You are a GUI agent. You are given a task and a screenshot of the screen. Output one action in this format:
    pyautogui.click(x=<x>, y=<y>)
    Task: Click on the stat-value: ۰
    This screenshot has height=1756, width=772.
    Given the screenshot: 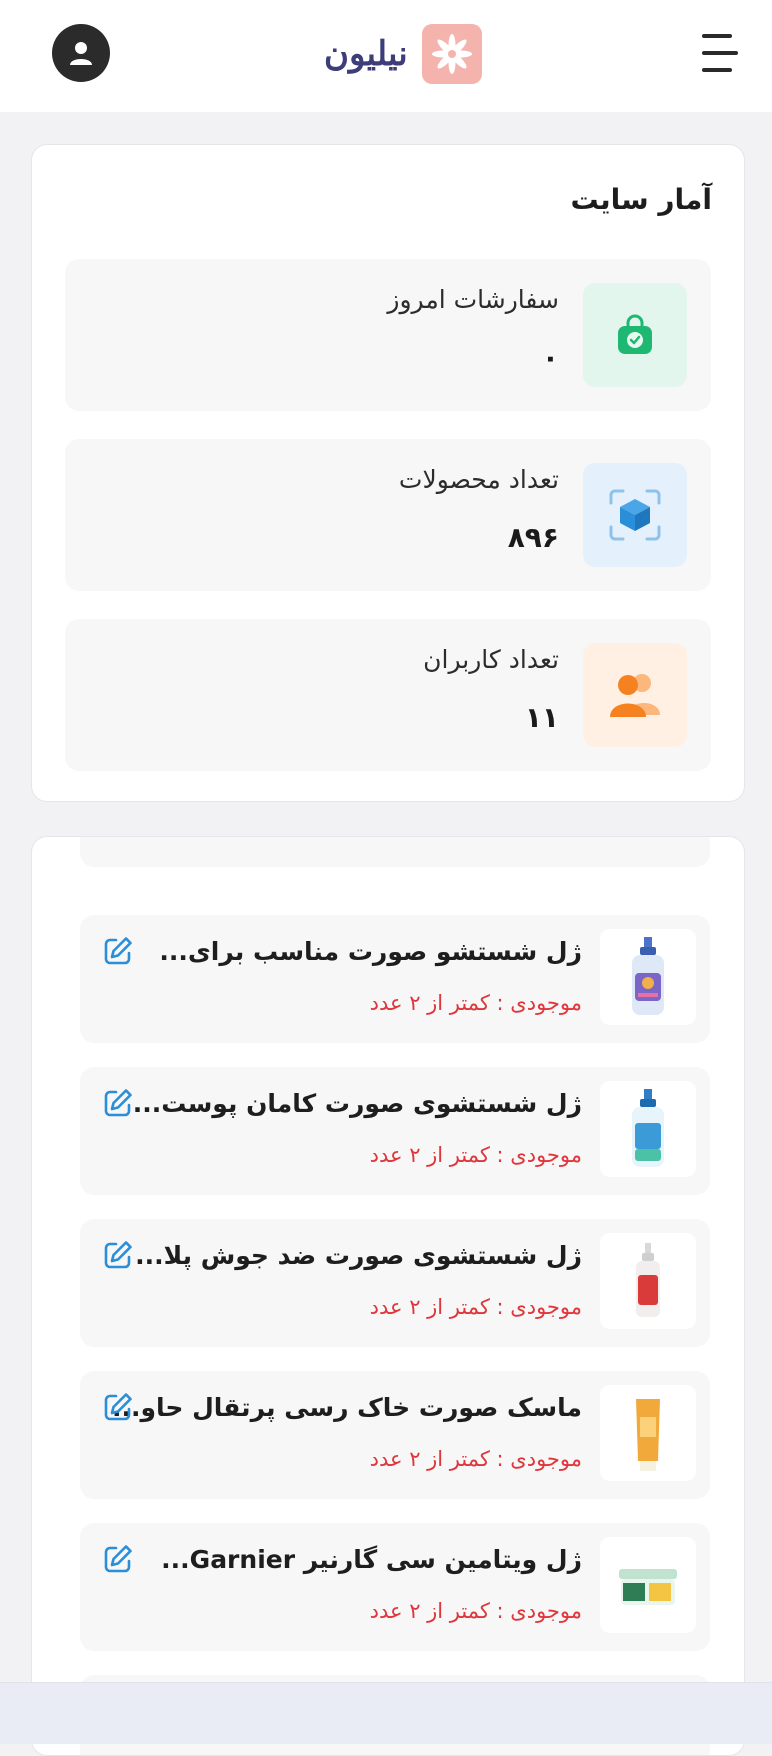 What is the action you would take?
    pyautogui.click(x=550, y=357)
    